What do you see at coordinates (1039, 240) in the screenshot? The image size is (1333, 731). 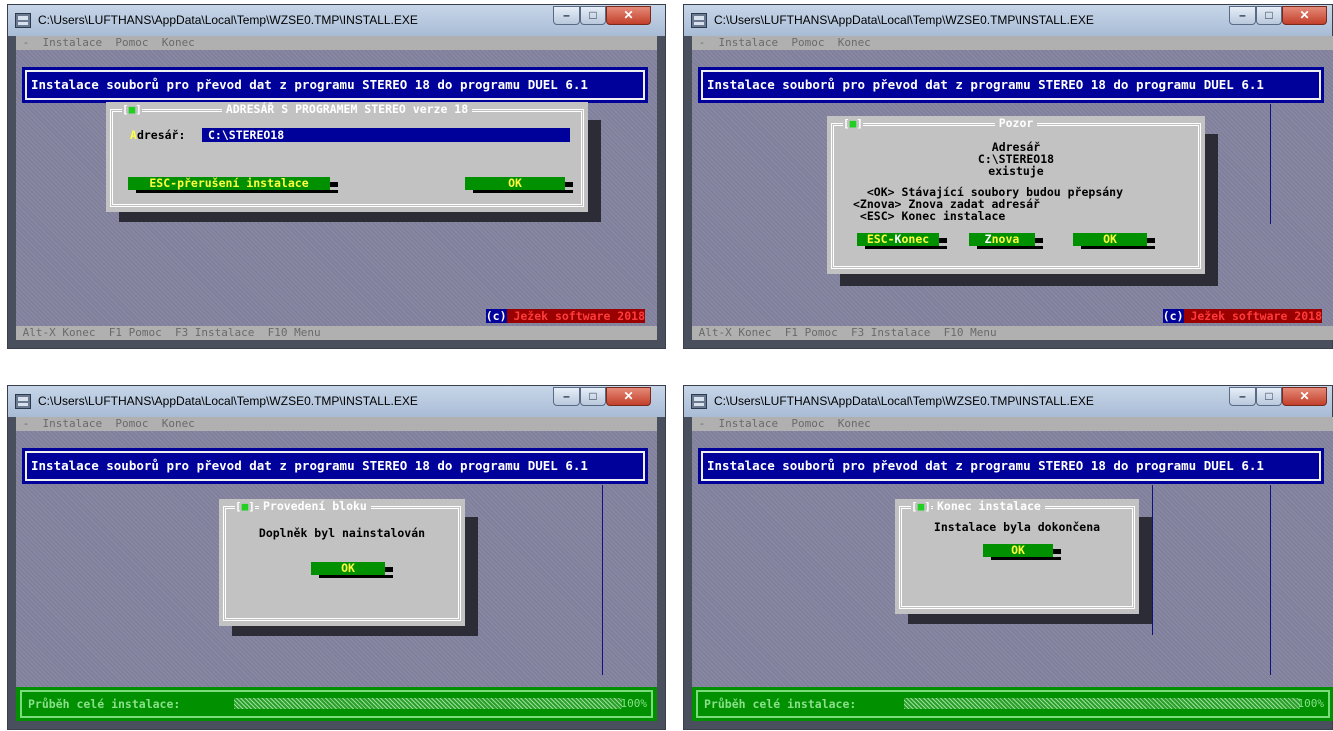 I see `znova-button-shadow-edge` at bounding box center [1039, 240].